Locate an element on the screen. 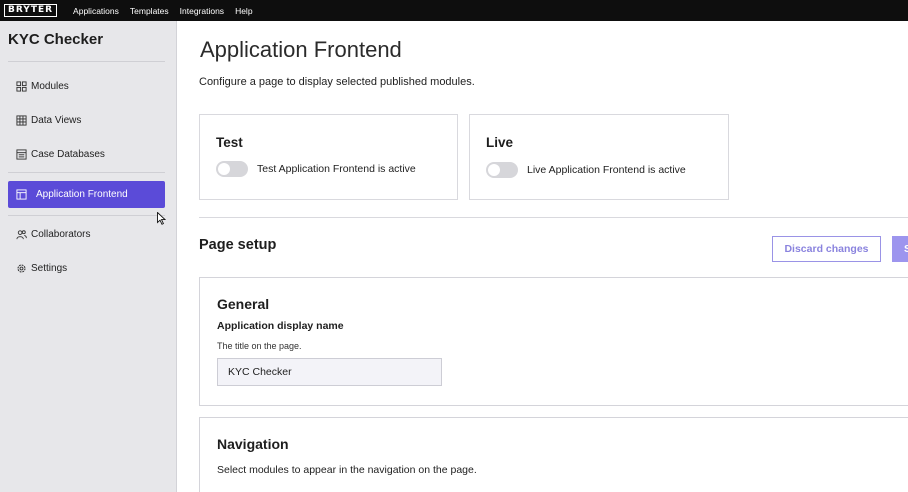 The image size is (908, 492). page-title: Application Frontend is located at coordinates (301, 49).